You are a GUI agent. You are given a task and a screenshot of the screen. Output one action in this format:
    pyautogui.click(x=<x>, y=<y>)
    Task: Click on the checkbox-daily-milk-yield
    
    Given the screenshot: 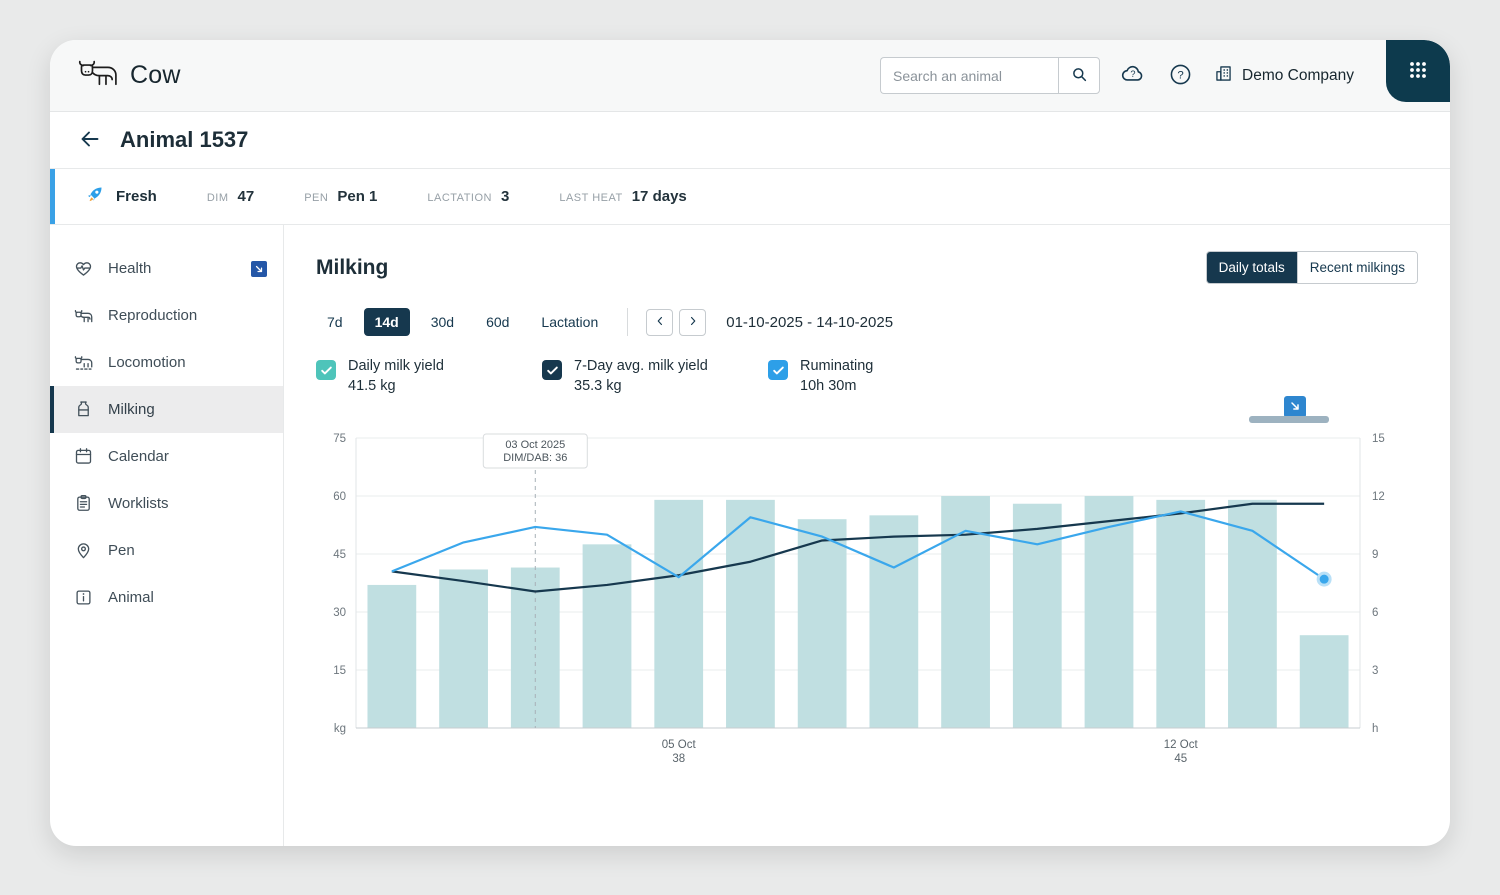 What is the action you would take?
    pyautogui.click(x=326, y=370)
    